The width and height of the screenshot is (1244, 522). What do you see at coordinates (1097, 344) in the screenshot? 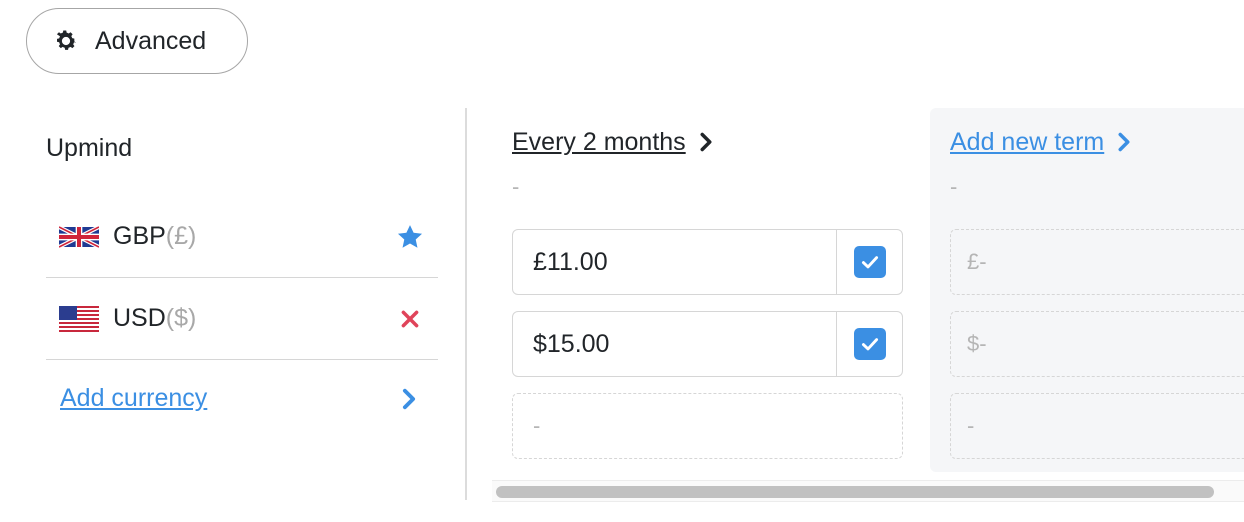
I see `ghost-price-field: $-` at bounding box center [1097, 344].